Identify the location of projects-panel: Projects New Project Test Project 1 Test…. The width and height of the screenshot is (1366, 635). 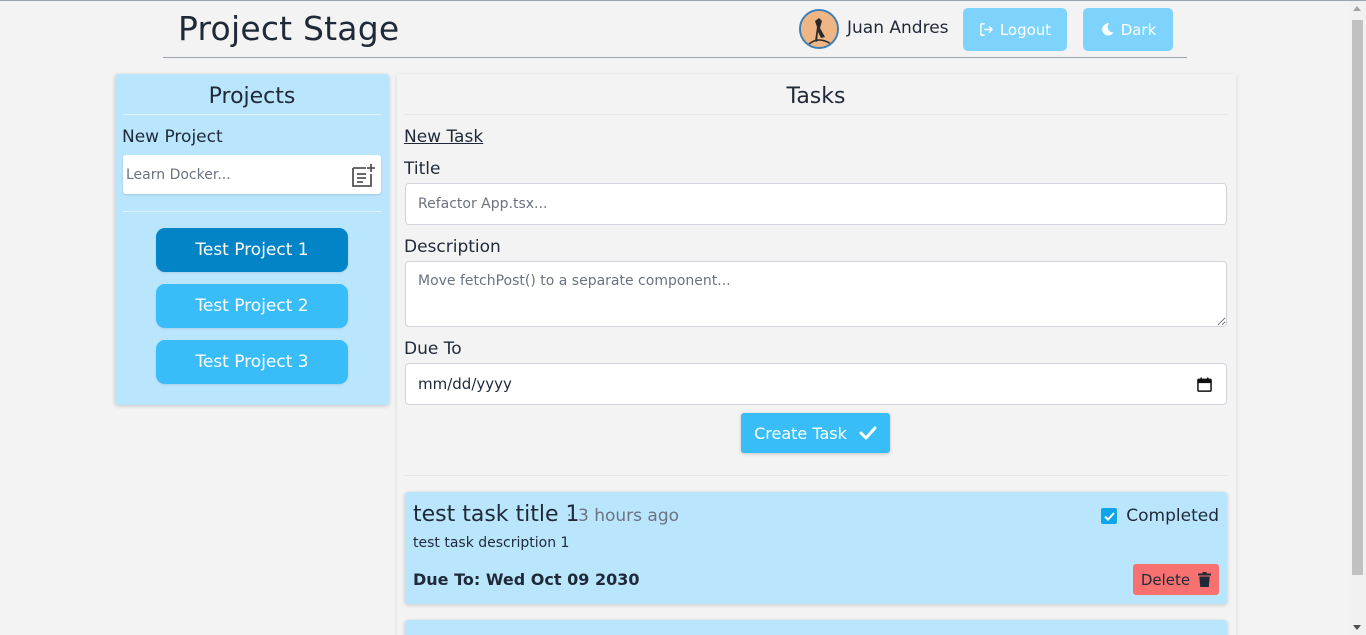
(252, 239).